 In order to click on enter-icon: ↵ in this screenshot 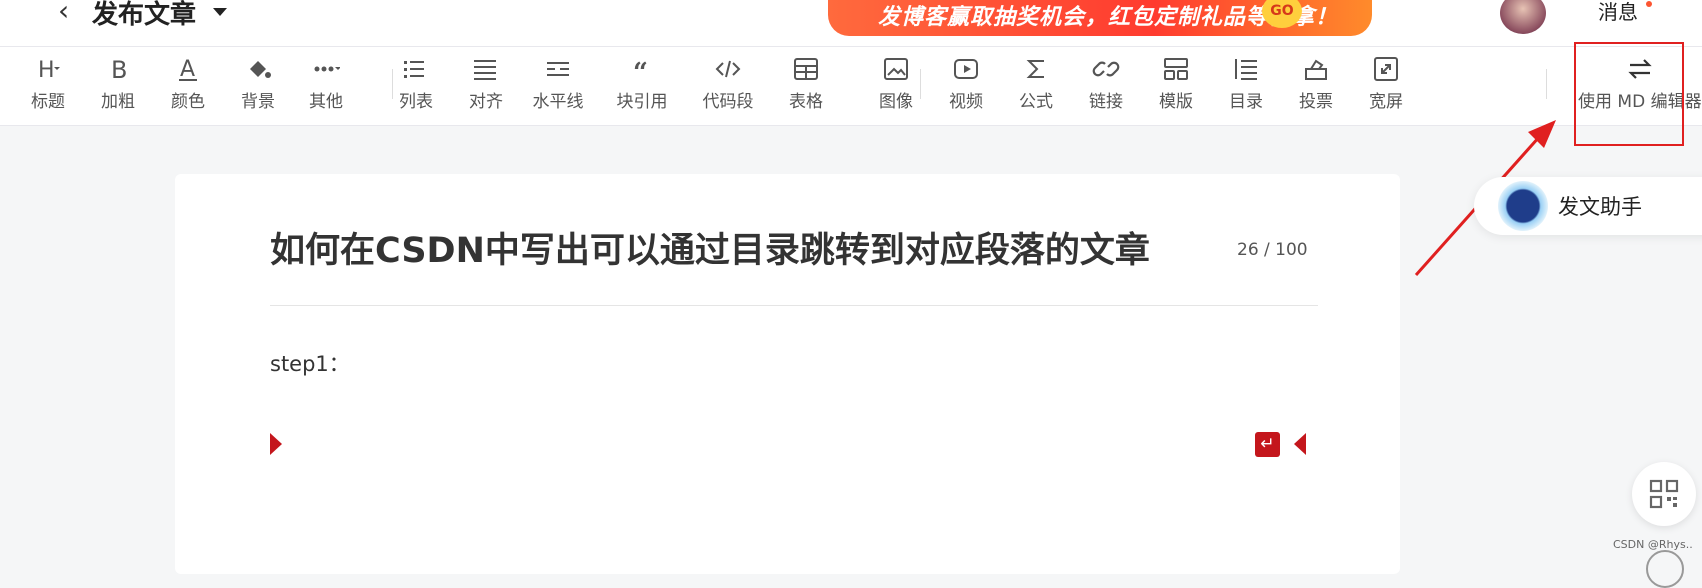, I will do `click(1267, 444)`.